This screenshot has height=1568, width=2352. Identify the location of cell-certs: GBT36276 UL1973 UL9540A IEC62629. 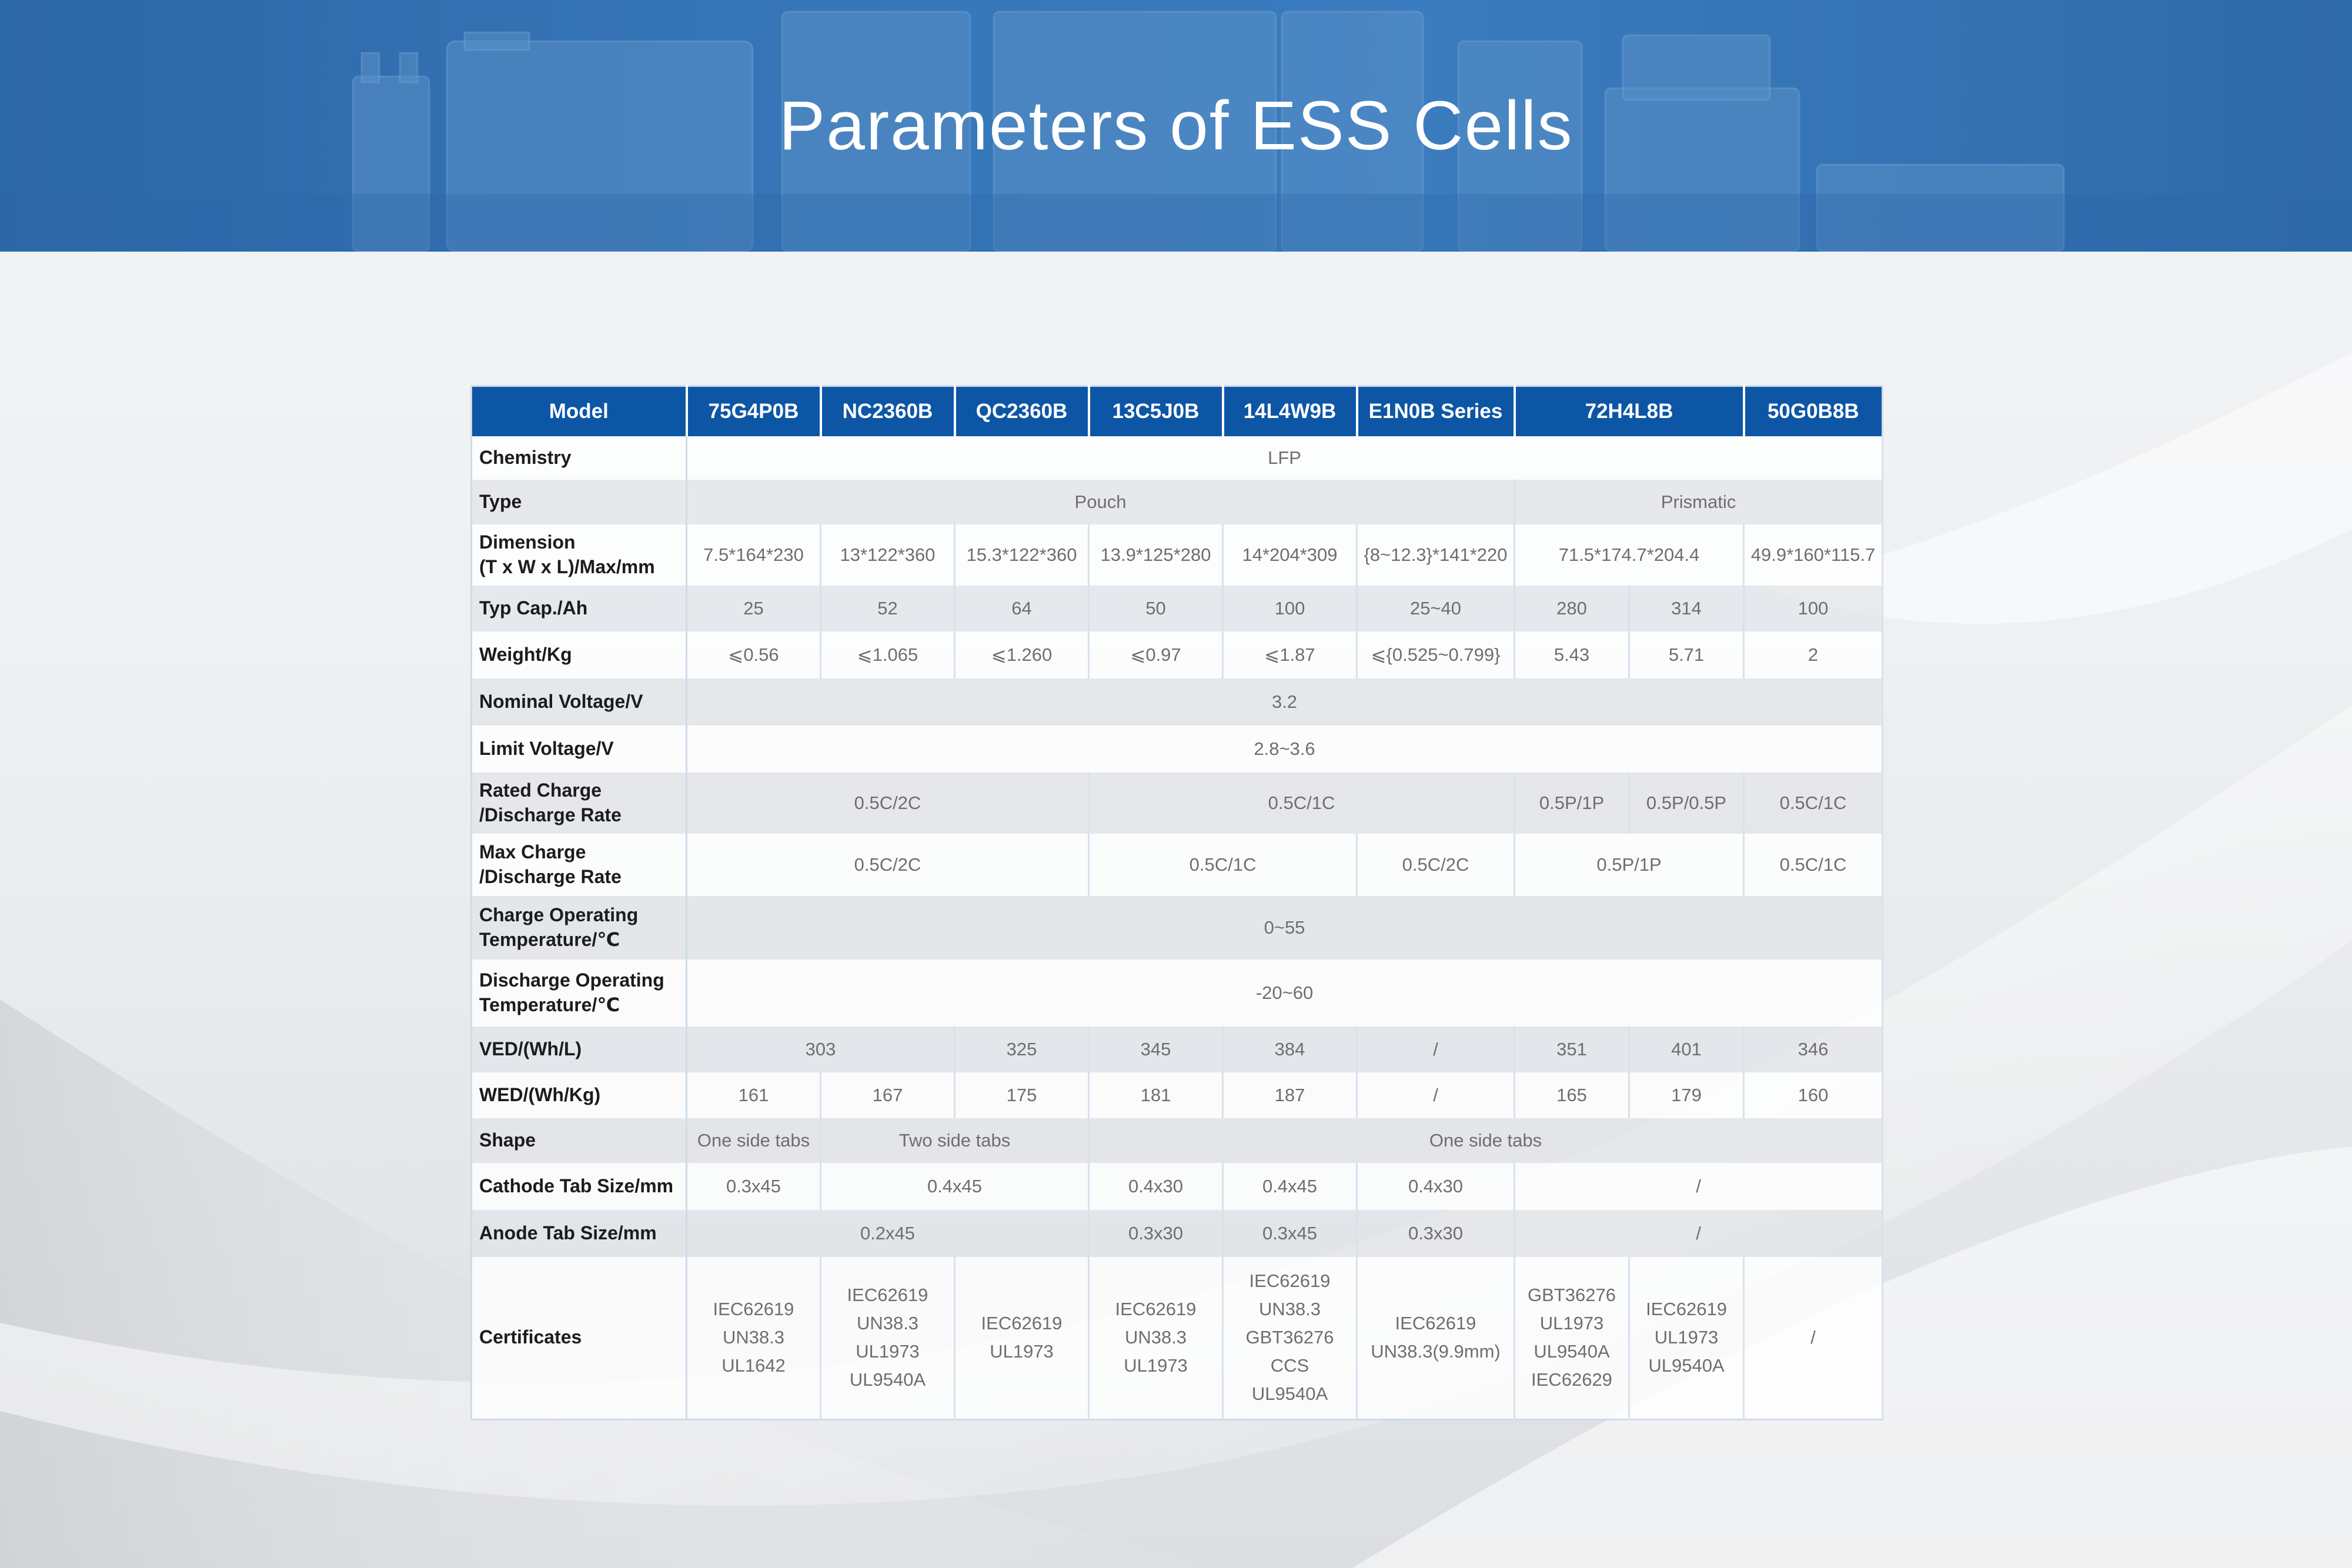
(1572, 1338).